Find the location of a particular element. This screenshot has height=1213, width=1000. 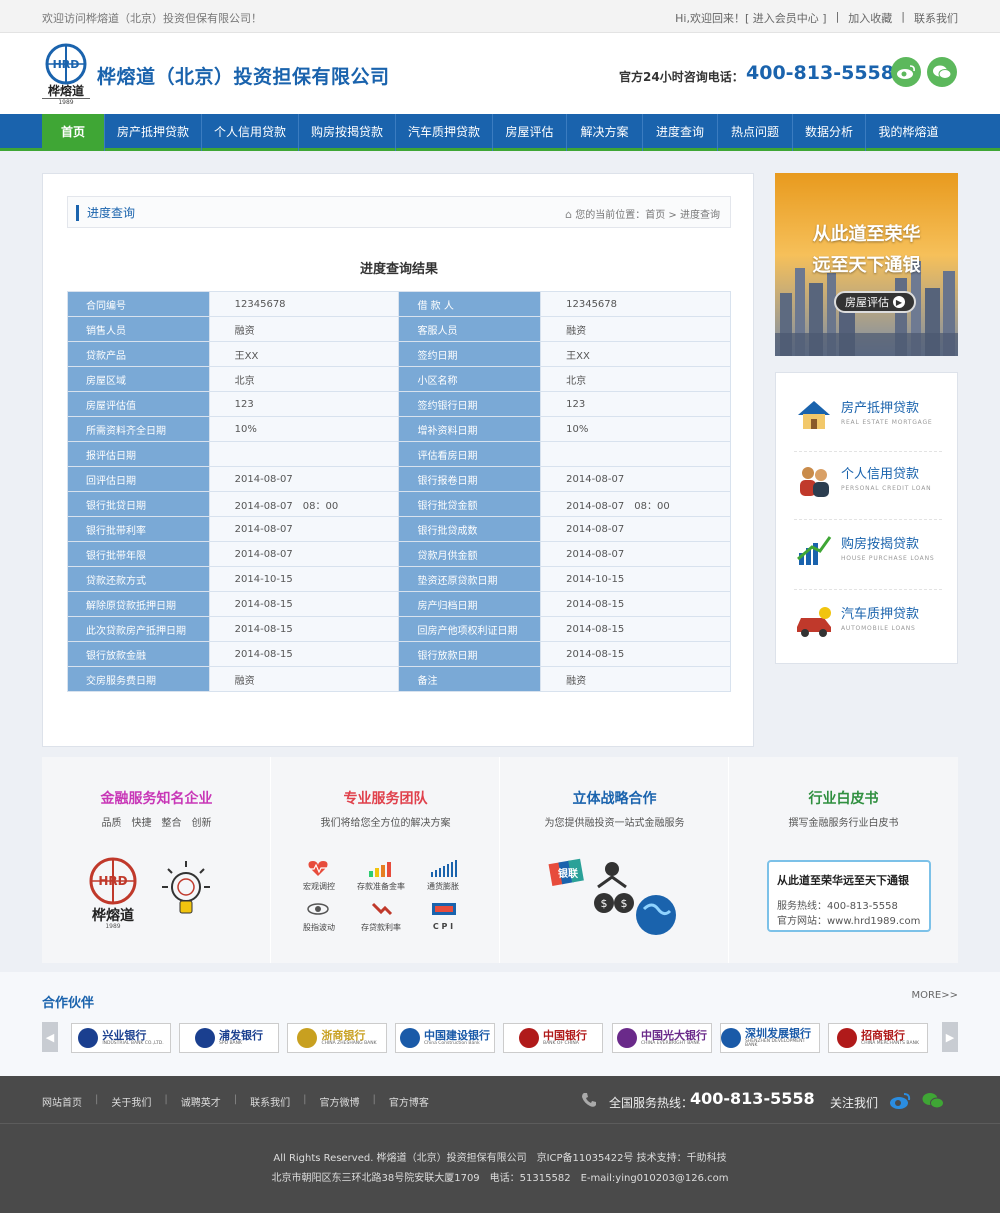

field-label: 交房服务费日期 is located at coordinates (138, 679).